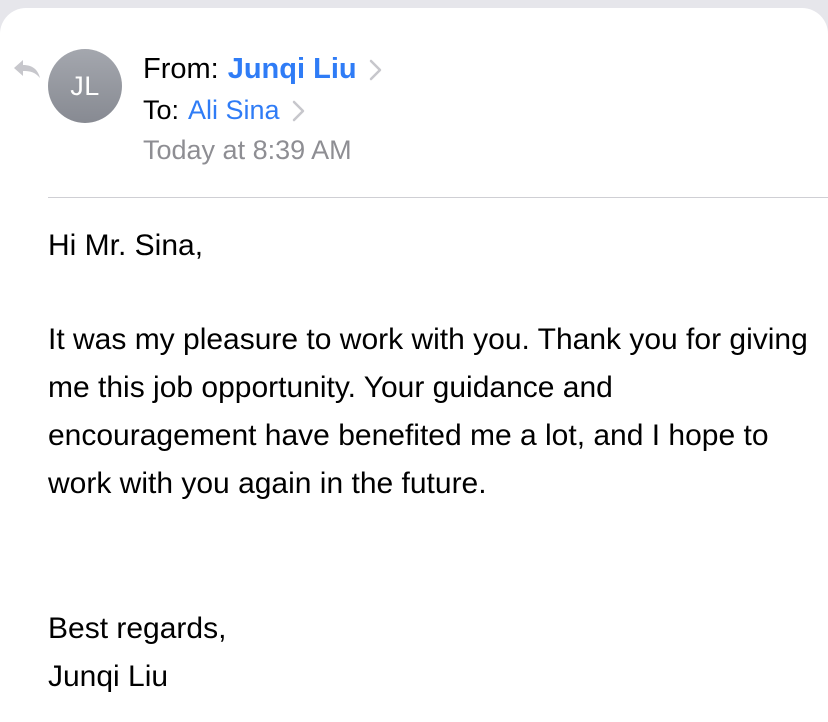 This screenshot has width=828, height=722. Describe the element at coordinates (161, 109) in the screenshot. I see `to-label: To:` at that location.